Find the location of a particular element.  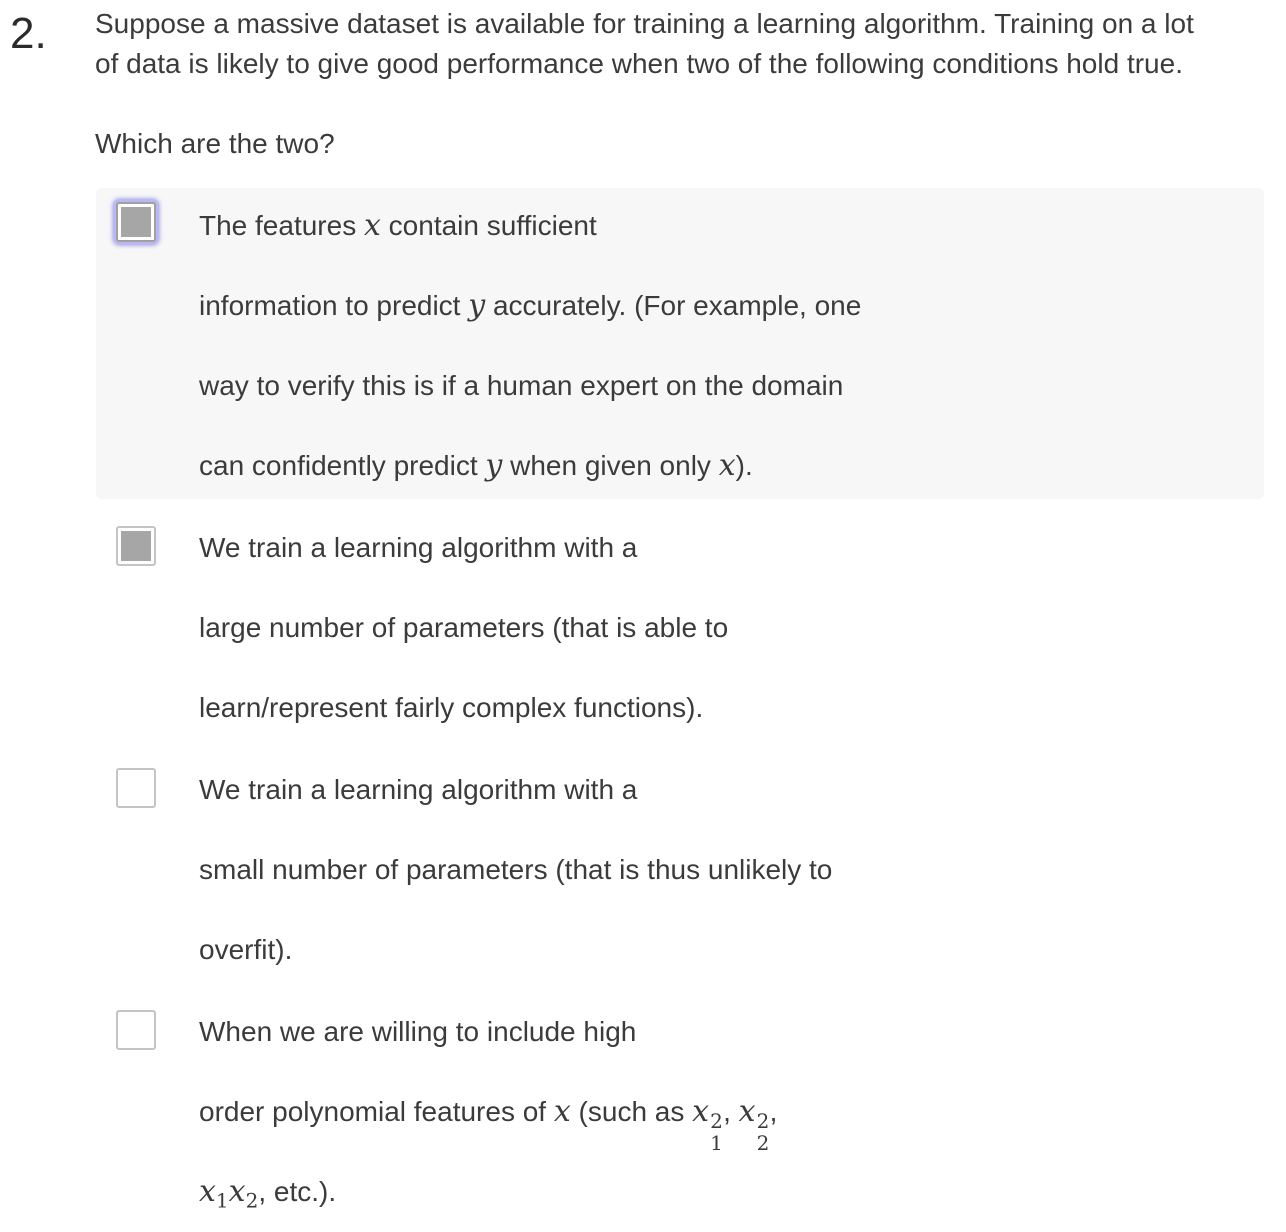

text-fragment: when given only is located at coordinates (610, 465).